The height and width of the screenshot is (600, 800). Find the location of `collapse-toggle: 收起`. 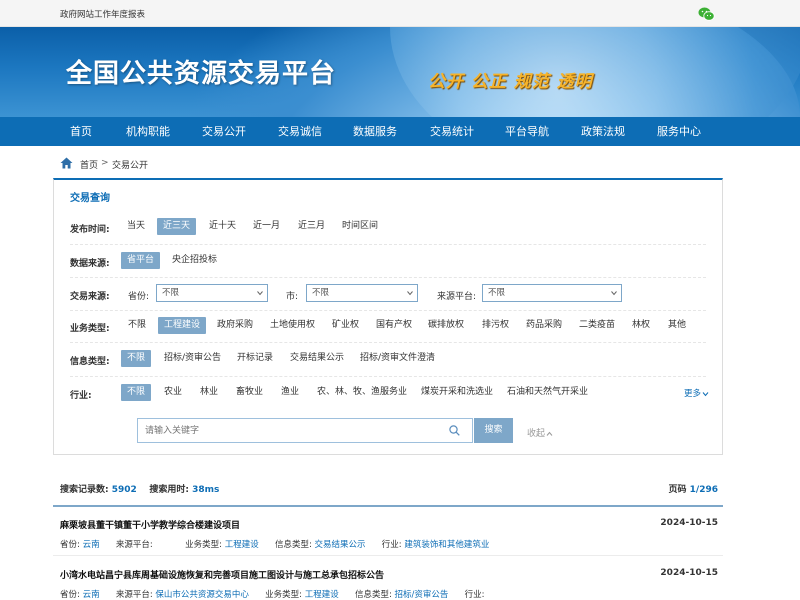

collapse-toggle: 收起 is located at coordinates (540, 432).